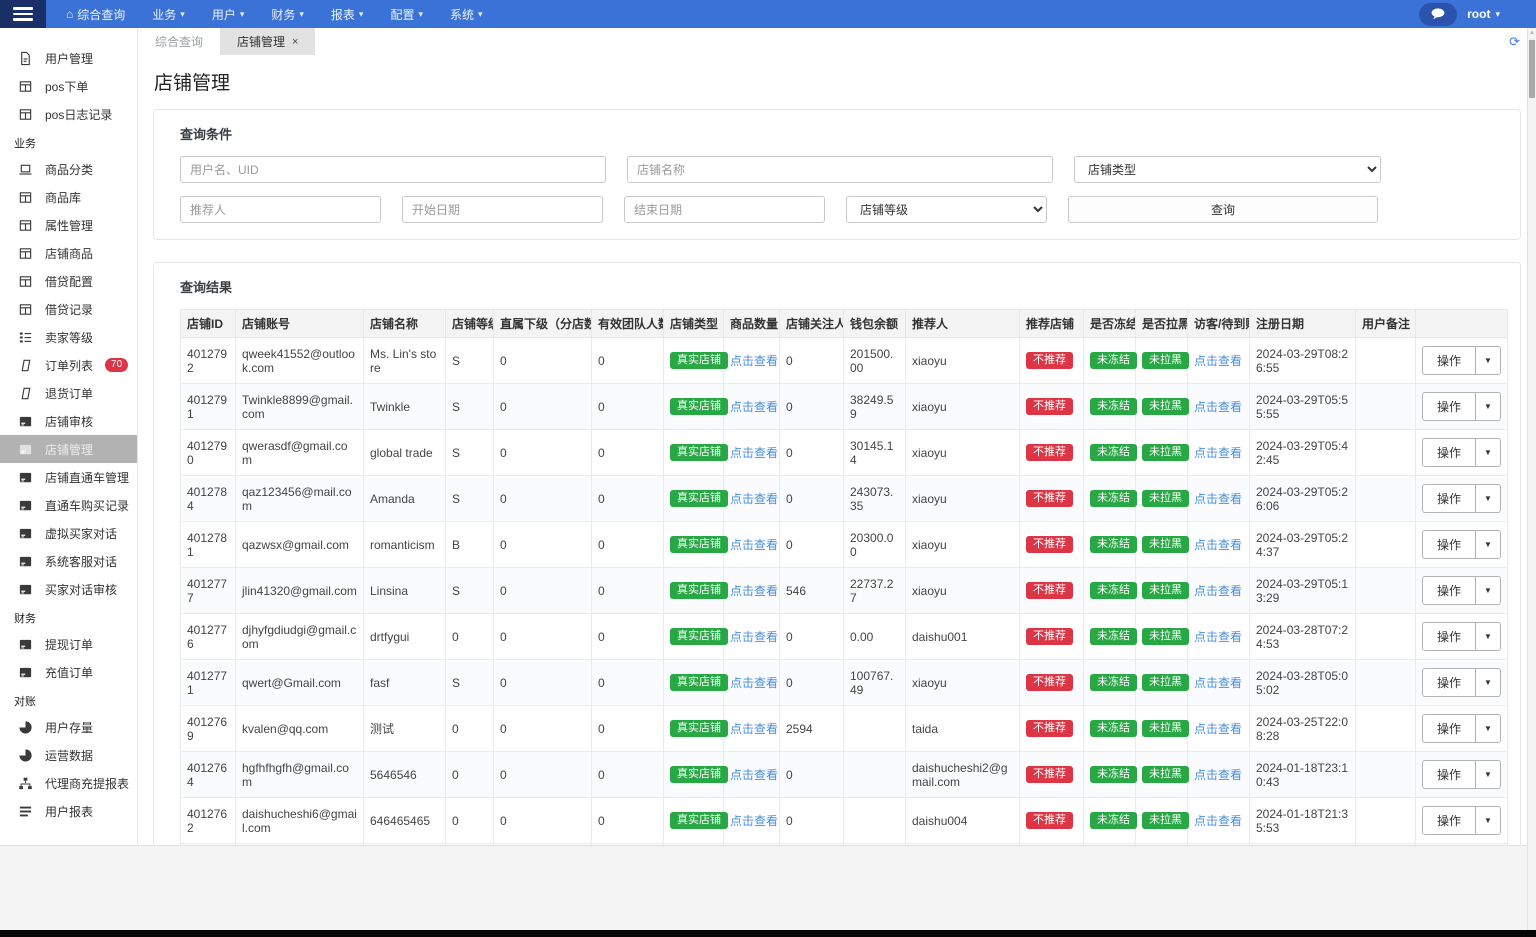  I want to click on close-icon: ×, so click(295, 42).